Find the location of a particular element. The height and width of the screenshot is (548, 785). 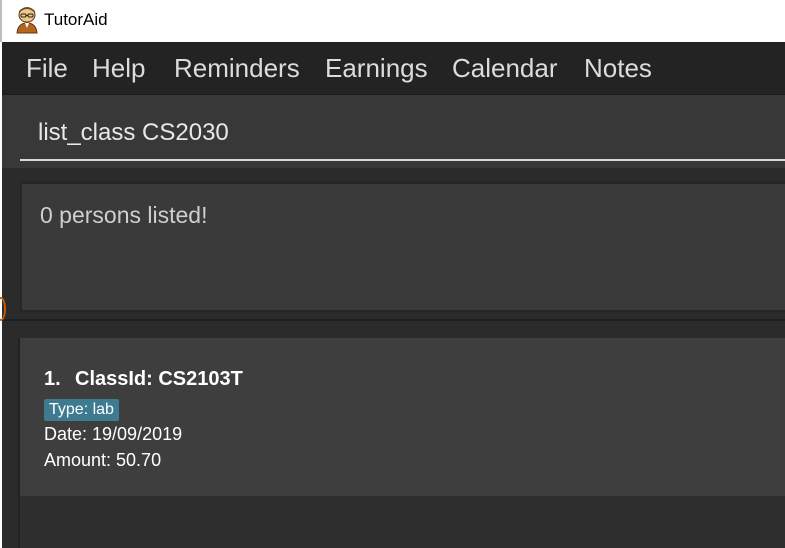

menu-file: File is located at coordinates (47, 68).